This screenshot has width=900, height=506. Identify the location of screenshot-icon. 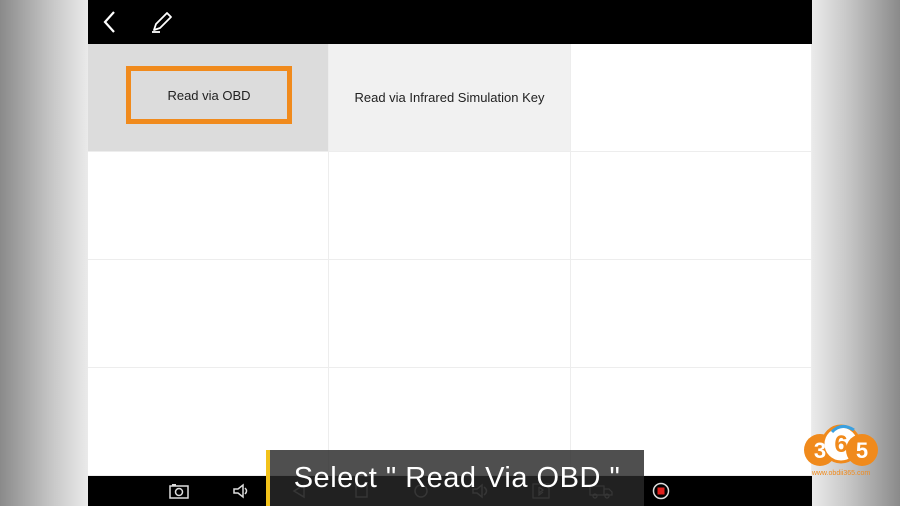
(179, 491).